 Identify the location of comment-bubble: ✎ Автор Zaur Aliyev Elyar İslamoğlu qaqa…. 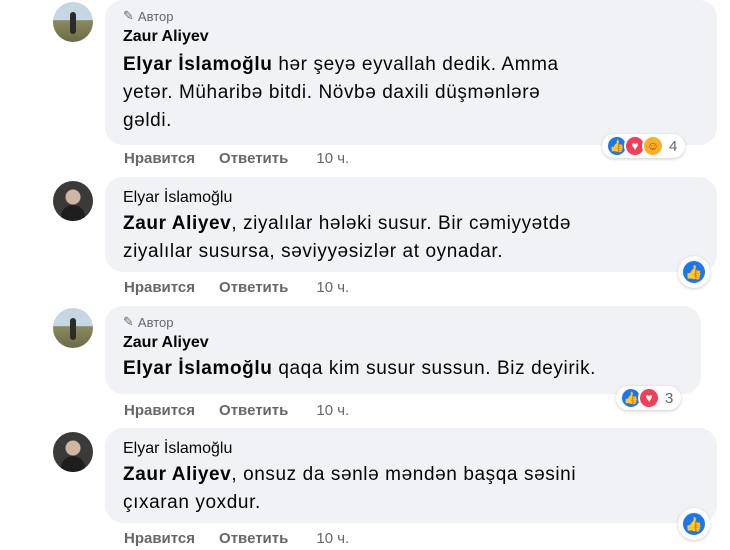
(403, 350).